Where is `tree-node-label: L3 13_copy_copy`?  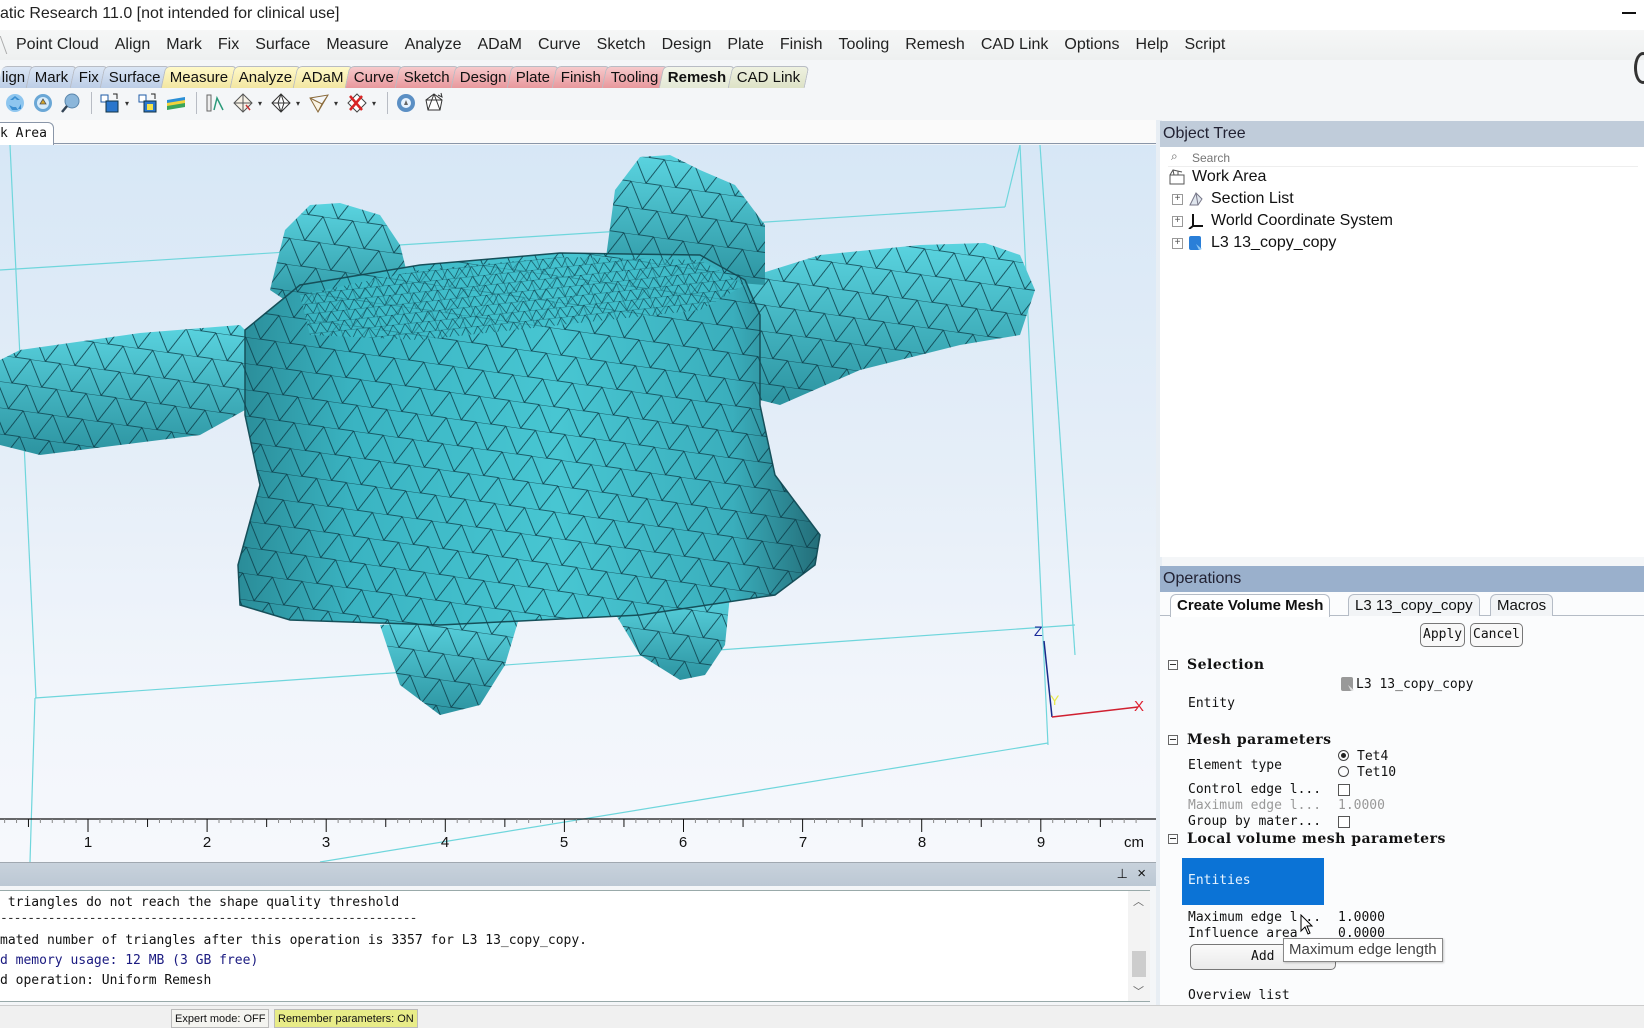
tree-node-label: L3 13_copy_copy is located at coordinates (1274, 242).